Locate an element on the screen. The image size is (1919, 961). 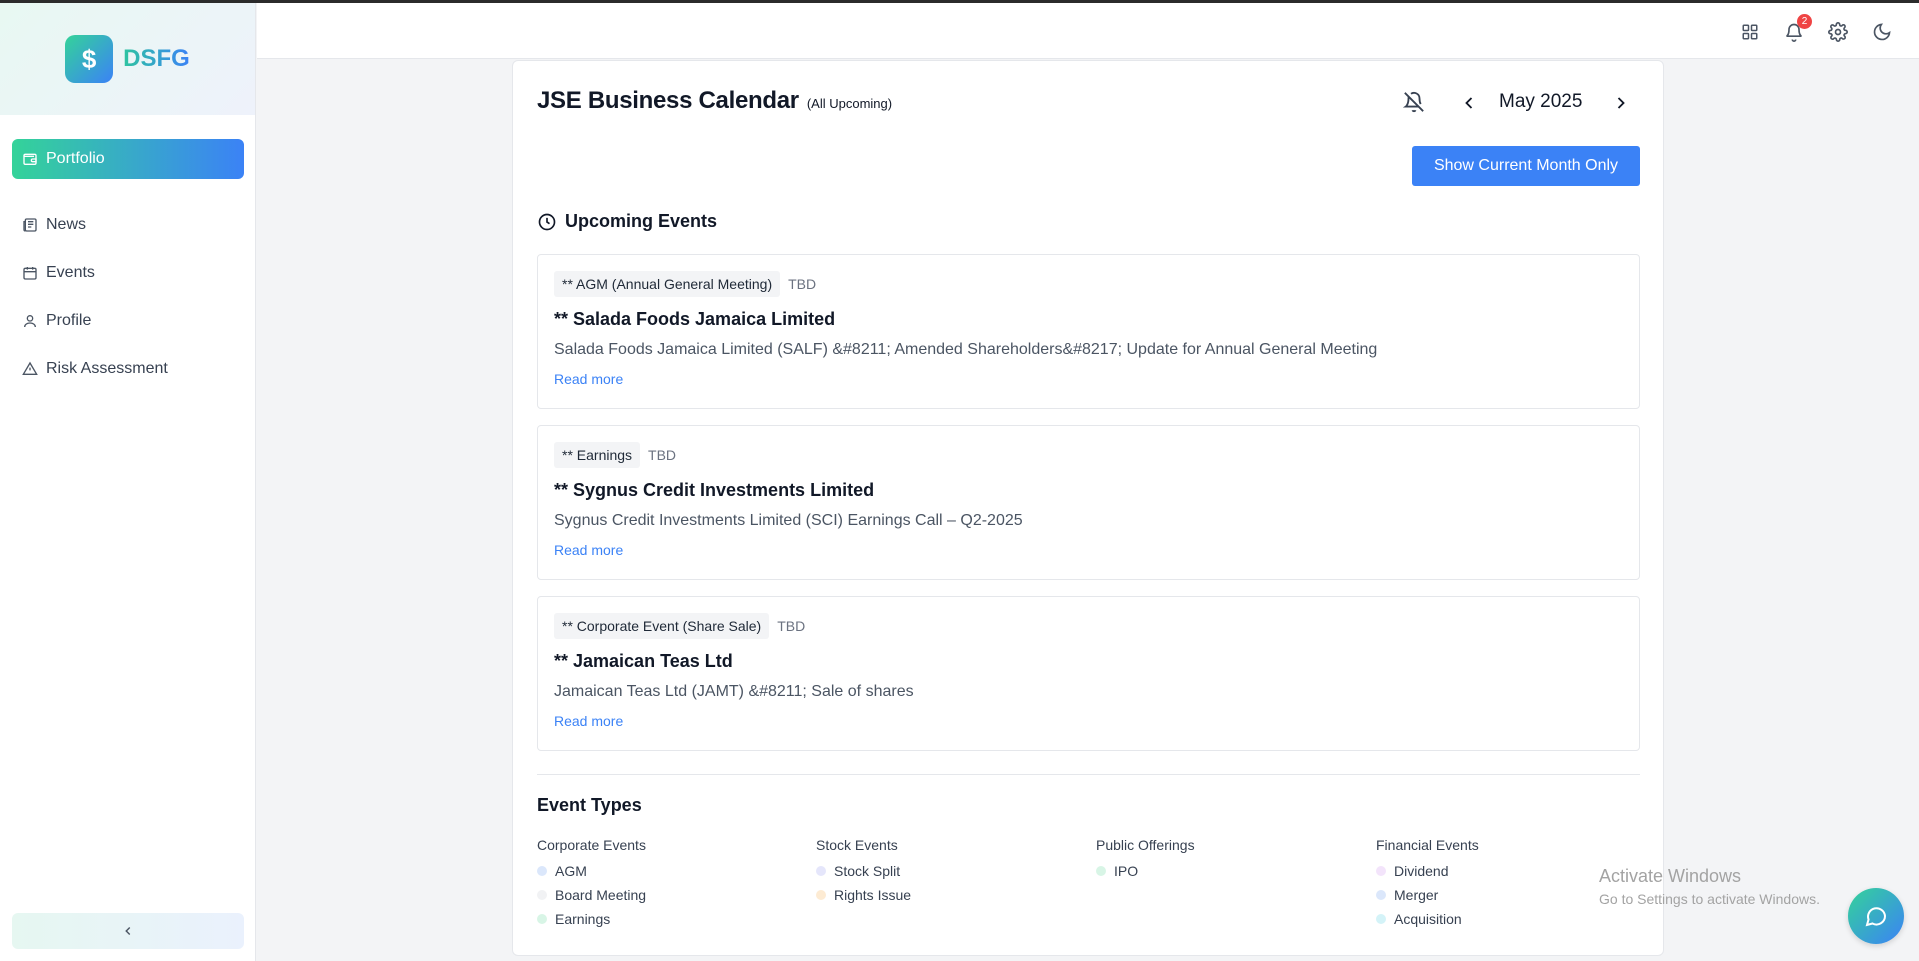
chevron-right-icon is located at coordinates (1621, 103).